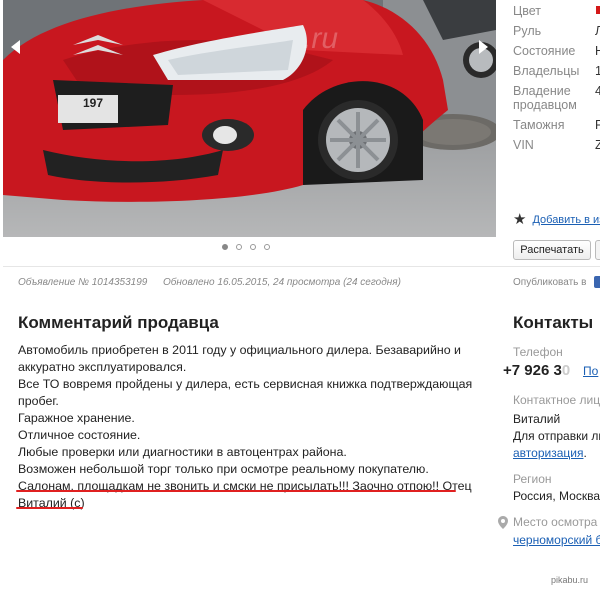  What do you see at coordinates (570, 580) in the screenshot?
I see `site-watermark: pikabu.ru` at bounding box center [570, 580].